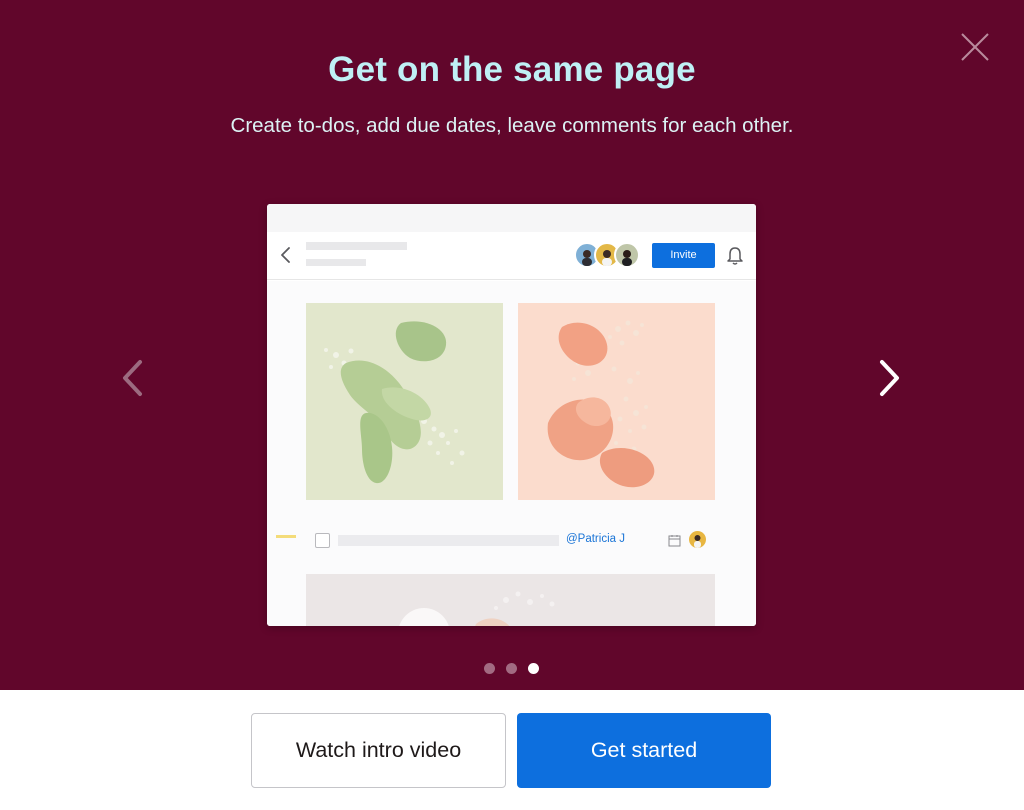  I want to click on assignee-face, so click(697, 541).